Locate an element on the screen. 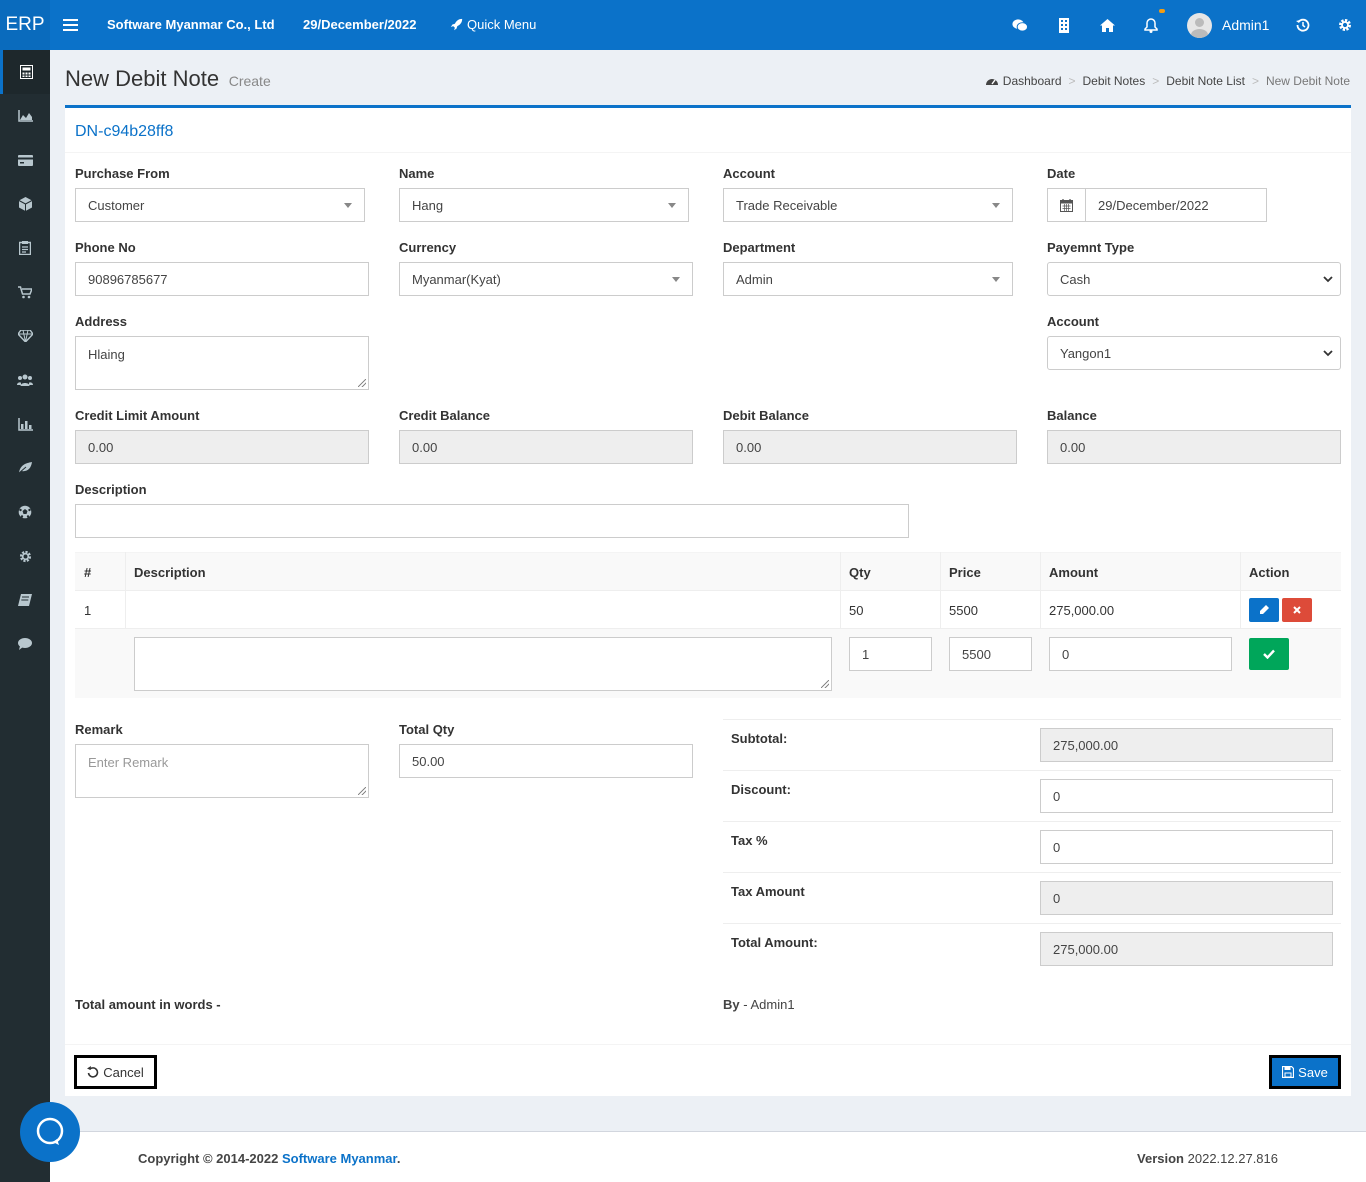 The image size is (1366, 1182). sidebar-item-calculator is located at coordinates (25, 72).